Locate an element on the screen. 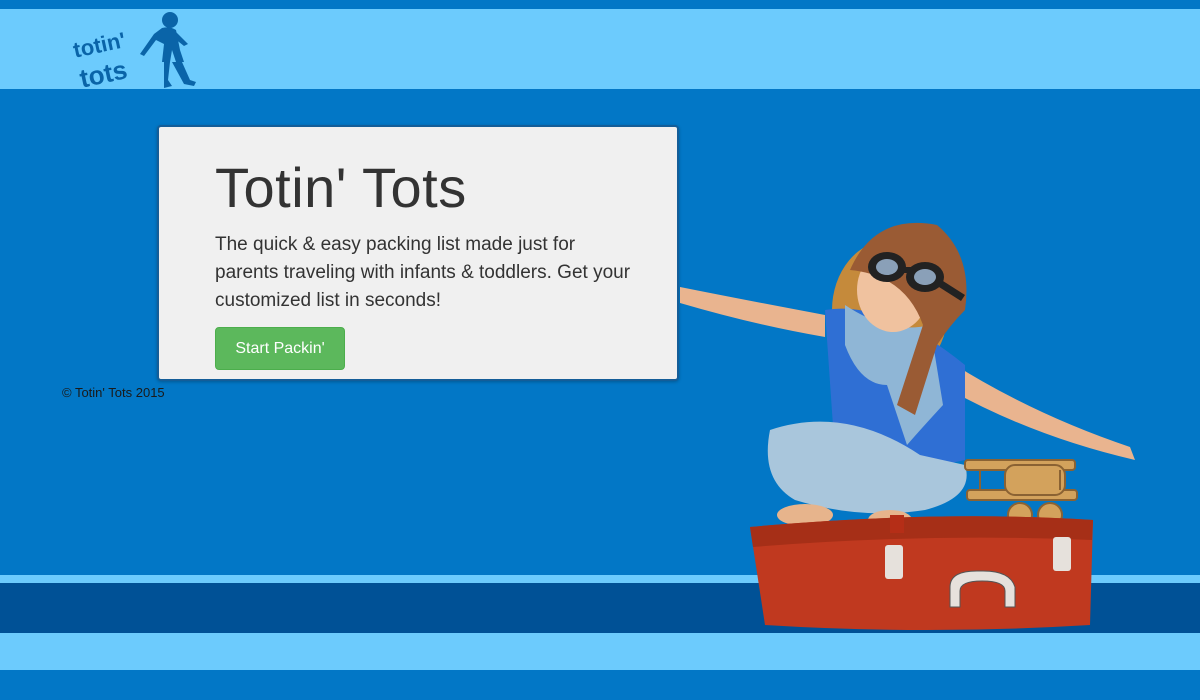  brand-logo: totin' tots is located at coordinates (137, 51).